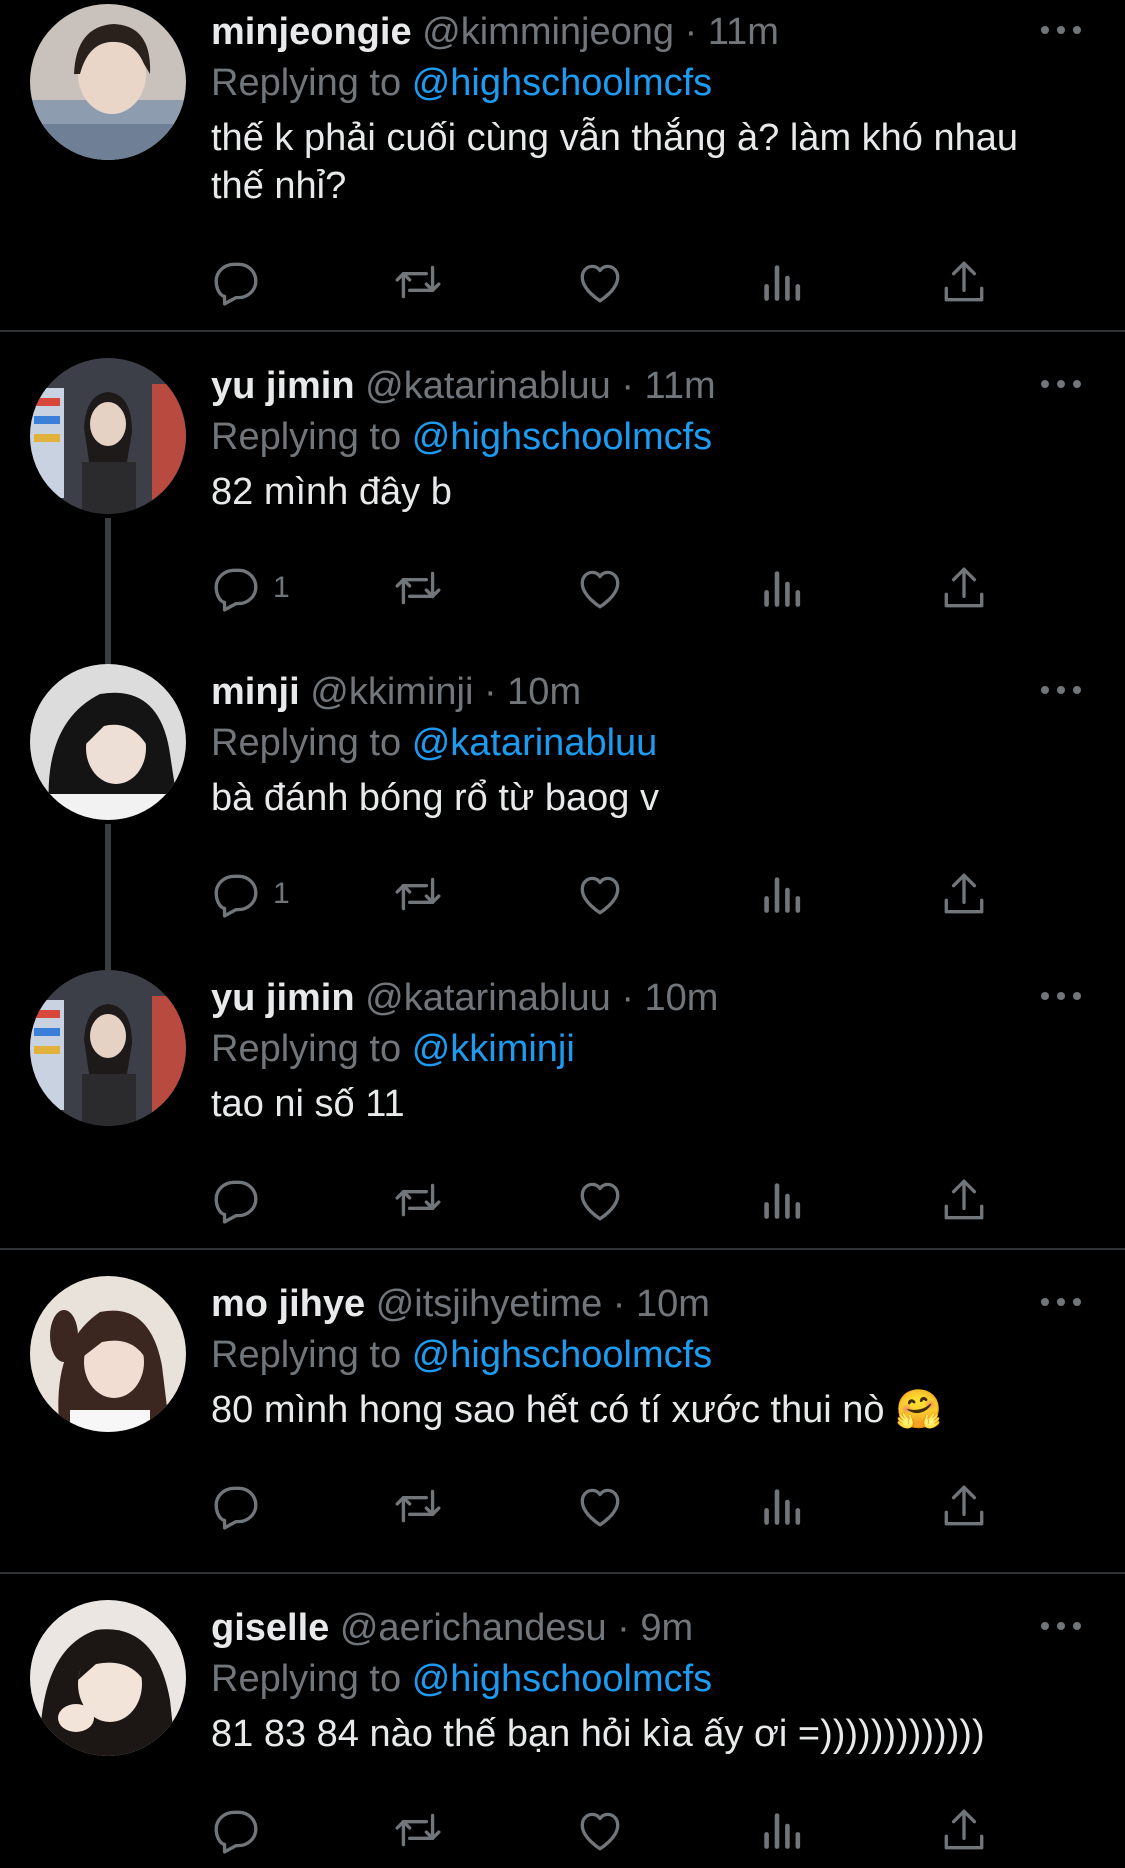 The height and width of the screenshot is (1868, 1125). Describe the element at coordinates (535, 743) in the screenshot. I see `replying-to-handle: @katarinabluu` at that location.